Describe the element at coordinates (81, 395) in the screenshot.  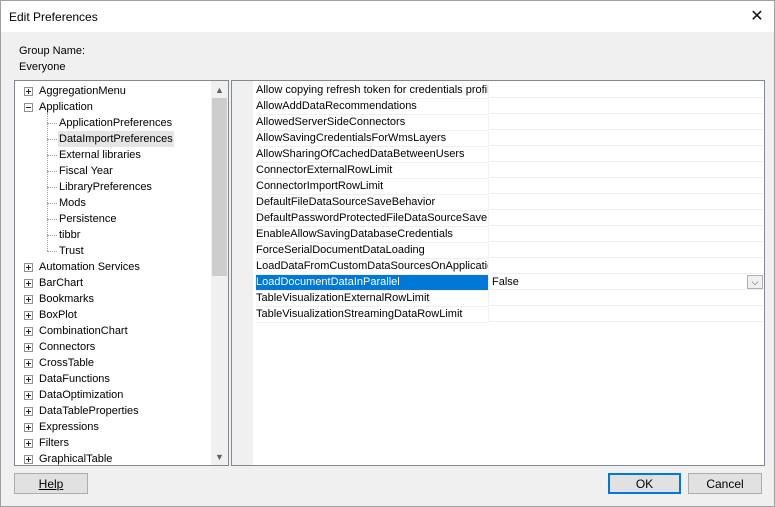
I see `tree-item-label: DataOptimization` at that location.